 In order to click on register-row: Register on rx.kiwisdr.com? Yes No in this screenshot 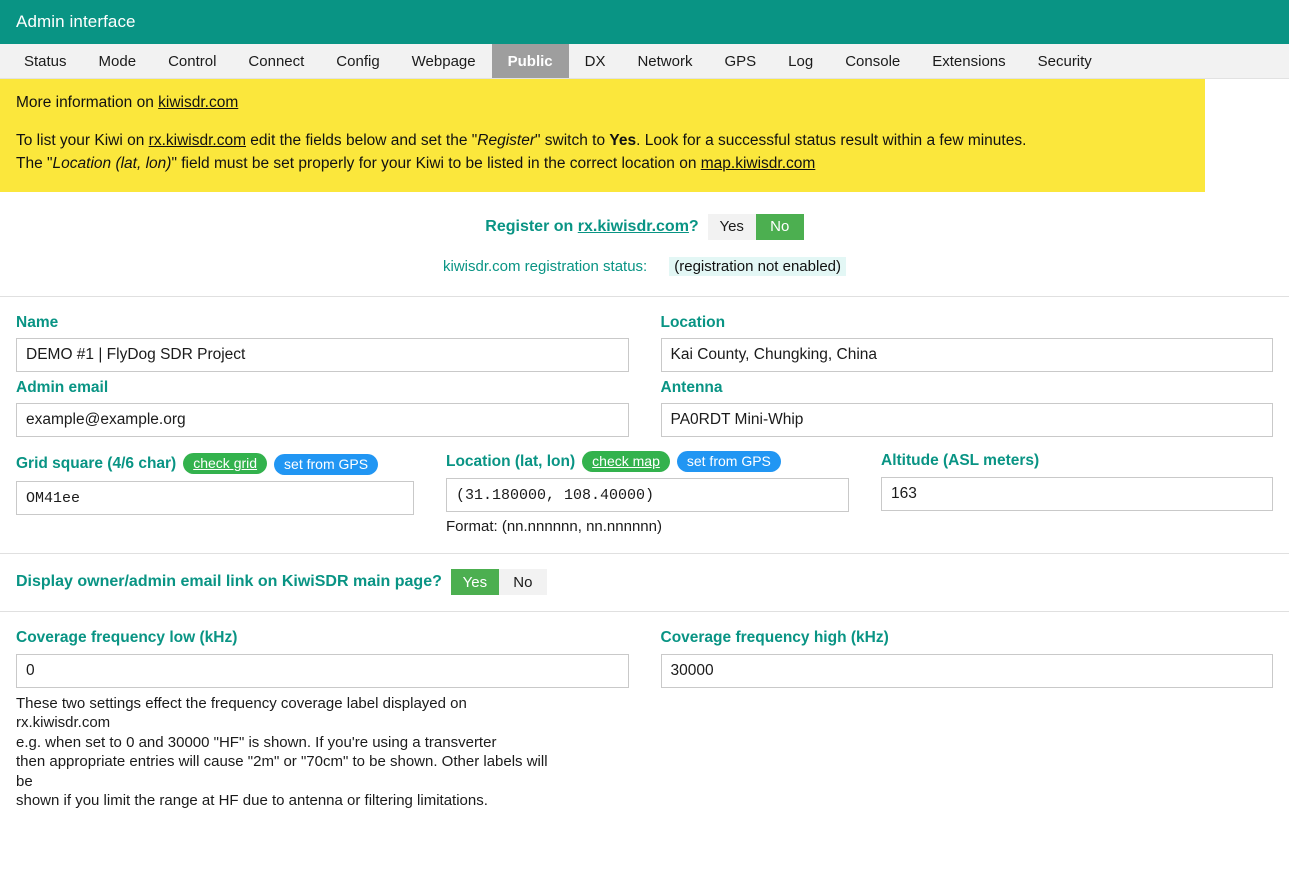, I will do `click(644, 226)`.